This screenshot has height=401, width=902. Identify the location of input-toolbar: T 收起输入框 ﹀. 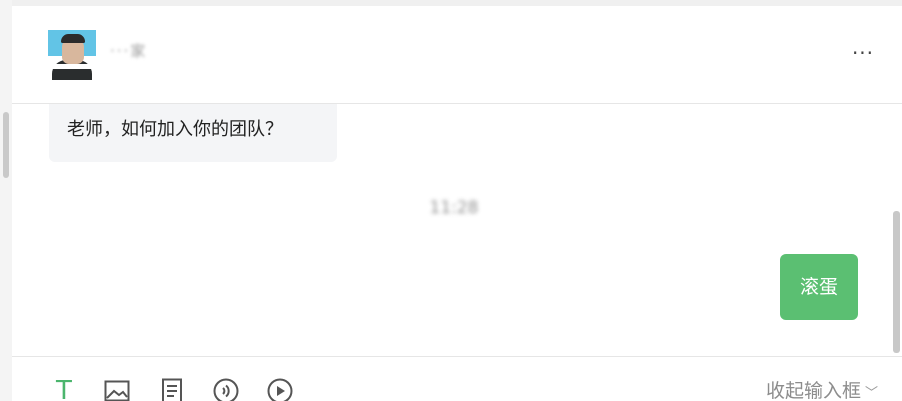
(457, 378).